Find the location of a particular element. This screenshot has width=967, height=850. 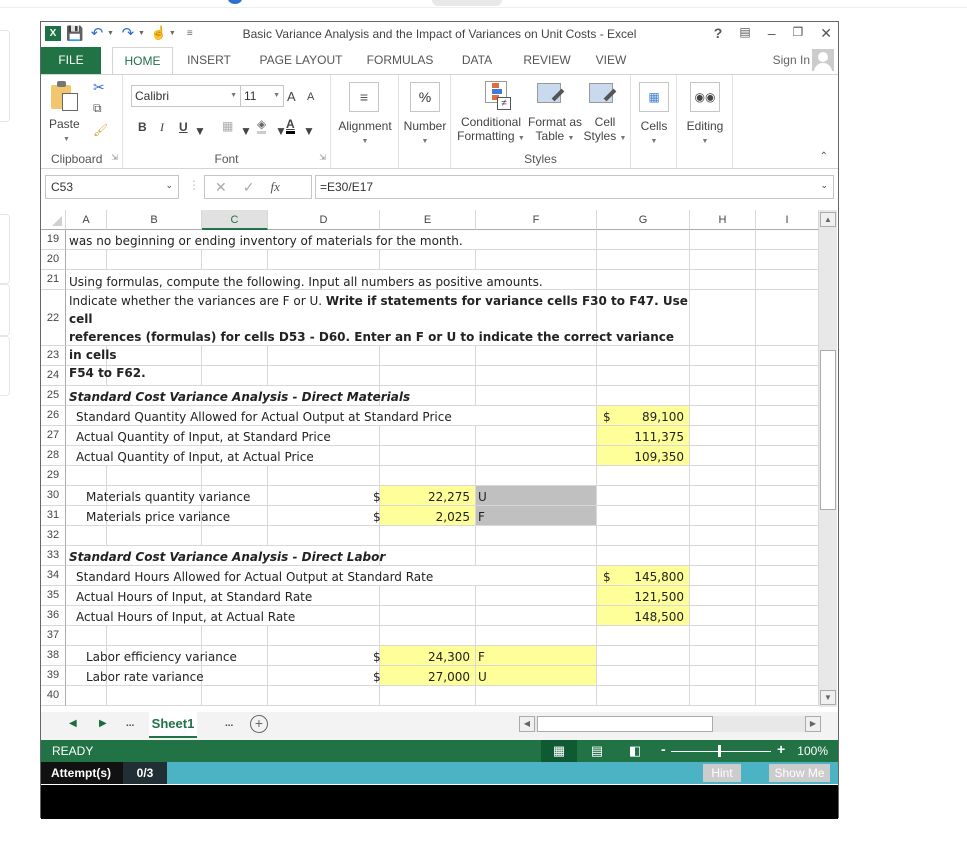

cell-d23 is located at coordinates (324, 356).